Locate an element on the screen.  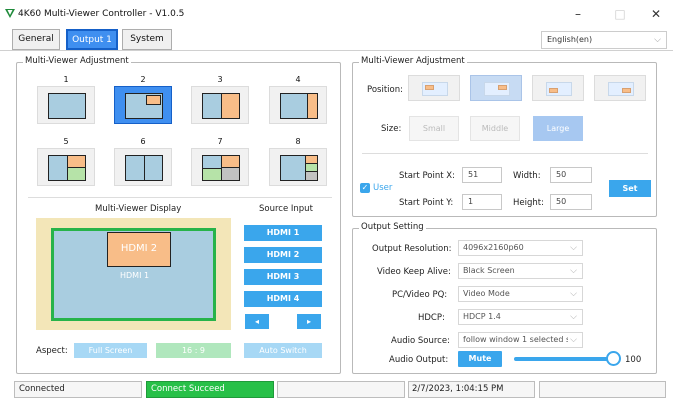
source-hdmi-1-button: HDMI 1 is located at coordinates (283, 233).